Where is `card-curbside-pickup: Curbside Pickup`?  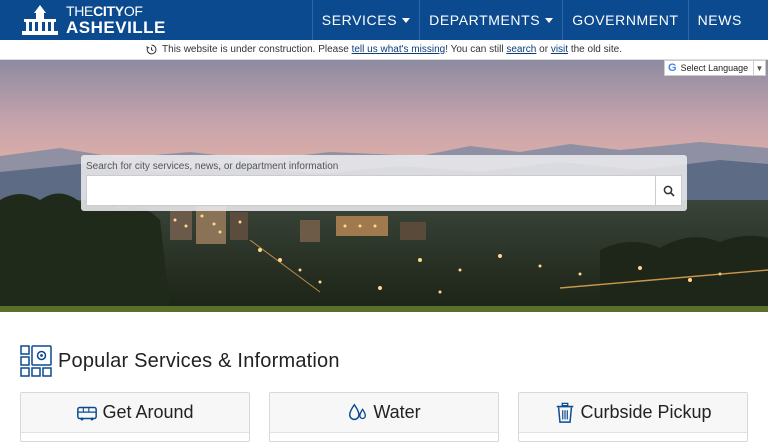
card-curbside-pickup: Curbside Pickup is located at coordinates (633, 417).